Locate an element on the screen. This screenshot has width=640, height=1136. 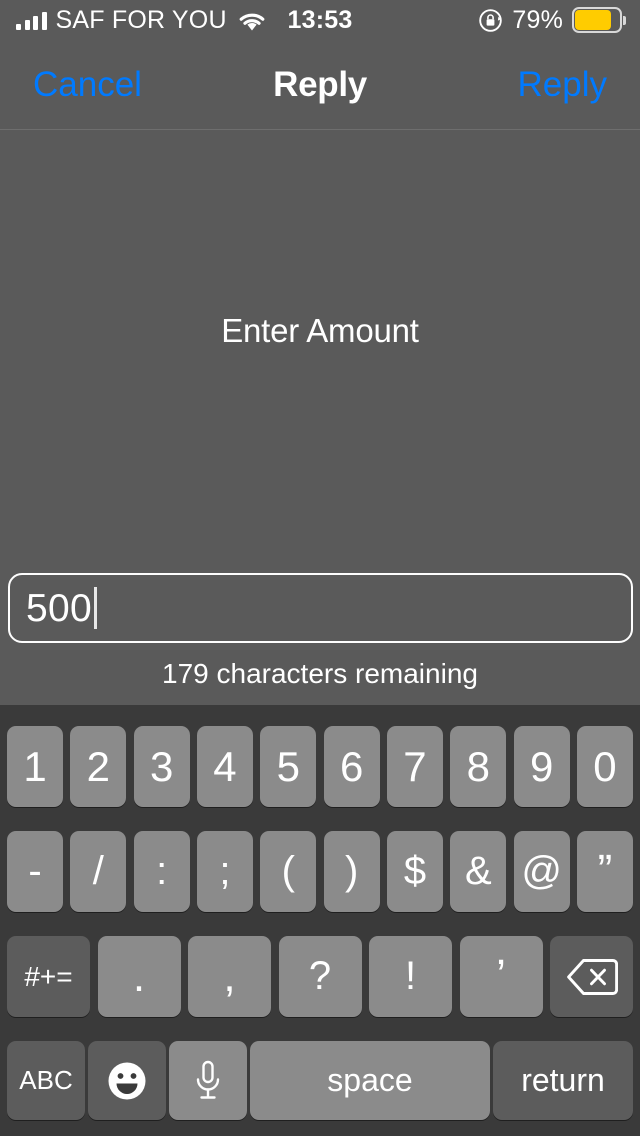
amount-input: 500 is located at coordinates (320, 608).